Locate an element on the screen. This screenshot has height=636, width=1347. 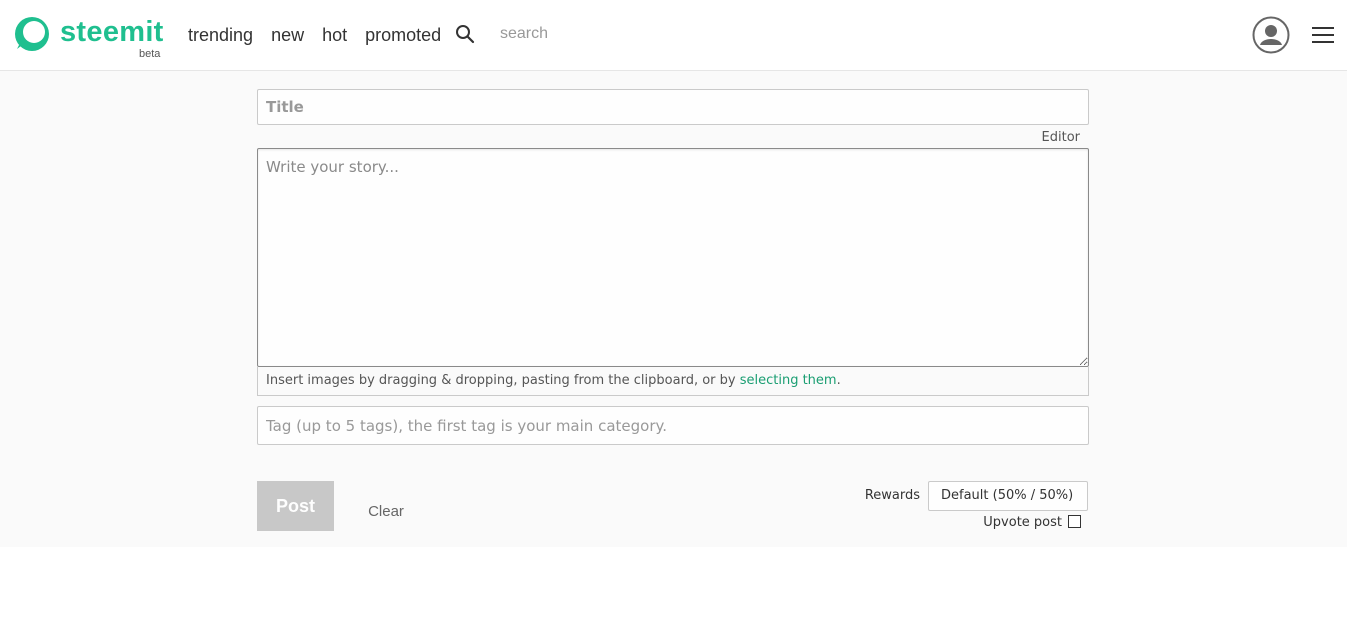
search-input is located at coordinates (640, 34).